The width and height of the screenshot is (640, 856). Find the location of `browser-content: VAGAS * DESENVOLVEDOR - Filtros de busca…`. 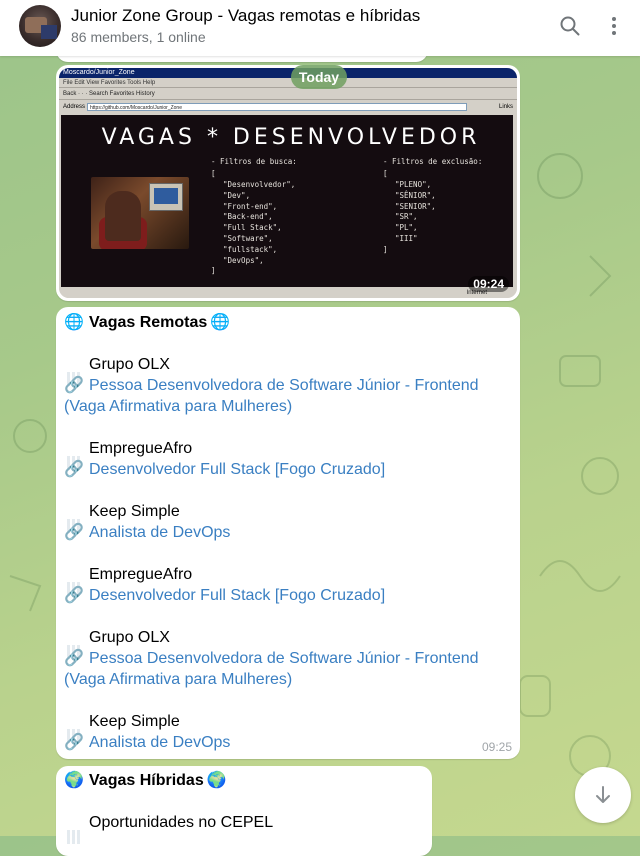

browser-content: VAGAS * DESENVOLVEDOR - Filtros de busca… is located at coordinates (287, 201).